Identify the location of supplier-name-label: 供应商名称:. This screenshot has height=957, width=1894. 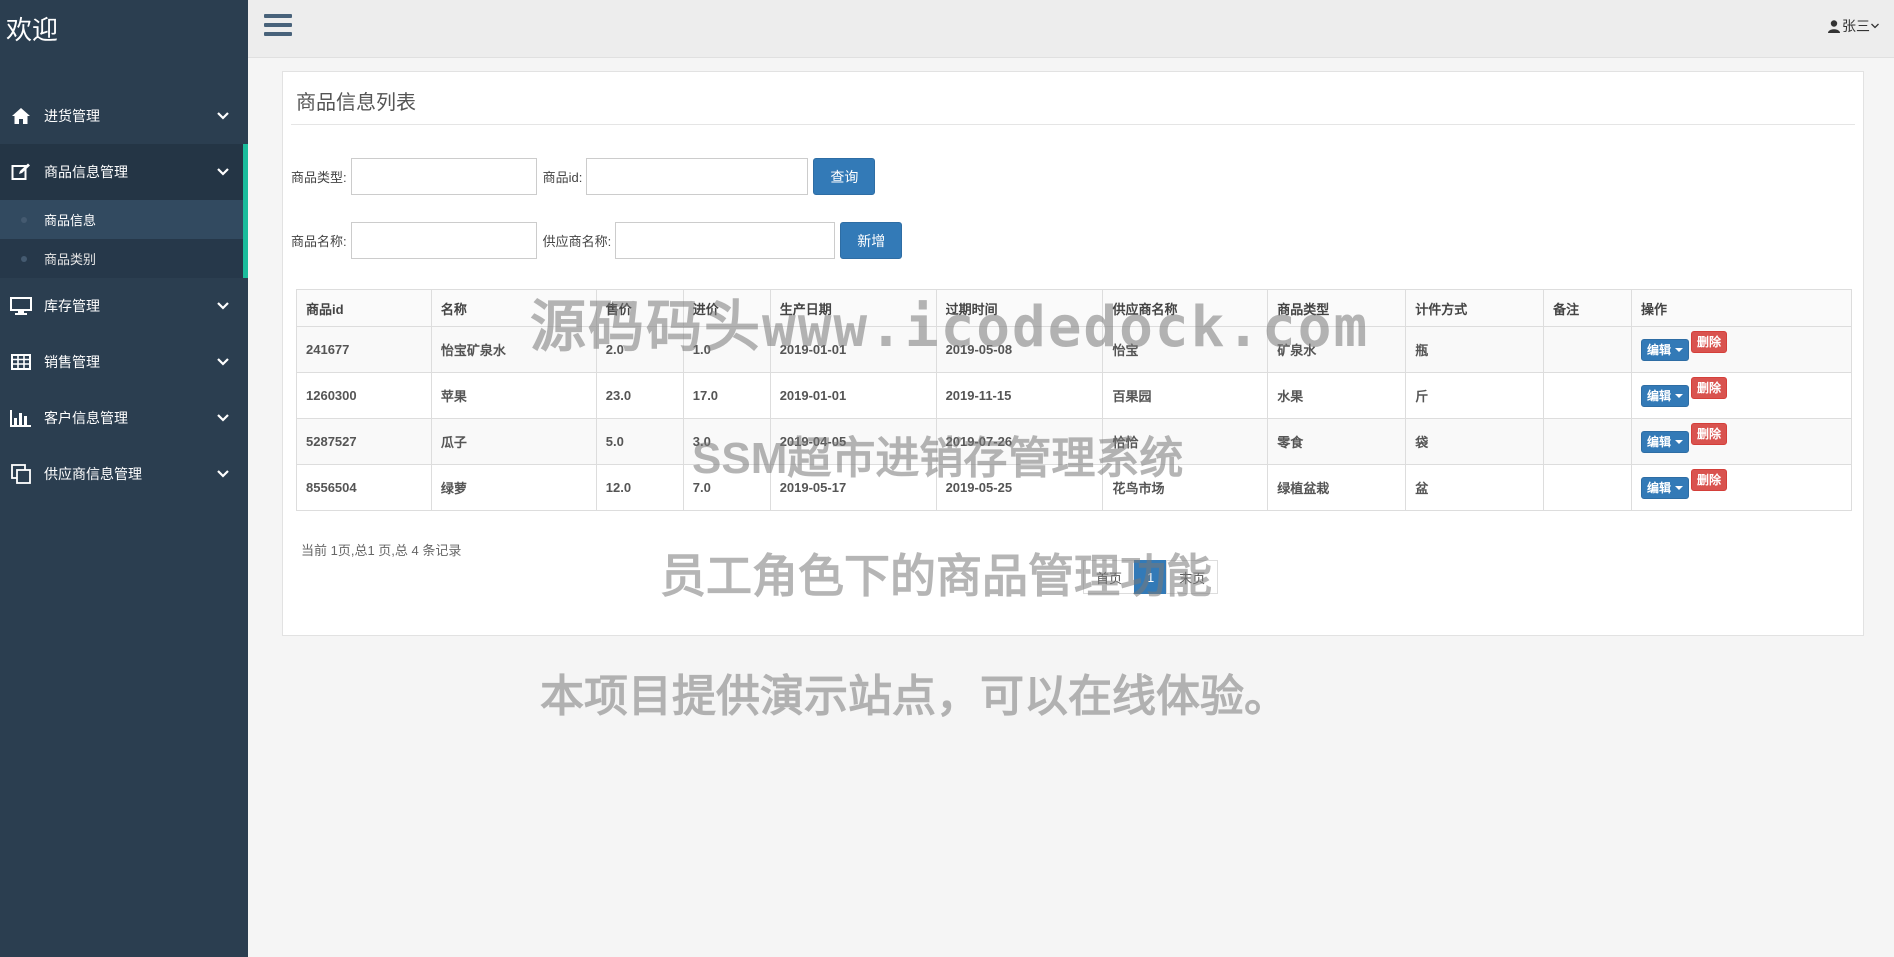
(577, 241).